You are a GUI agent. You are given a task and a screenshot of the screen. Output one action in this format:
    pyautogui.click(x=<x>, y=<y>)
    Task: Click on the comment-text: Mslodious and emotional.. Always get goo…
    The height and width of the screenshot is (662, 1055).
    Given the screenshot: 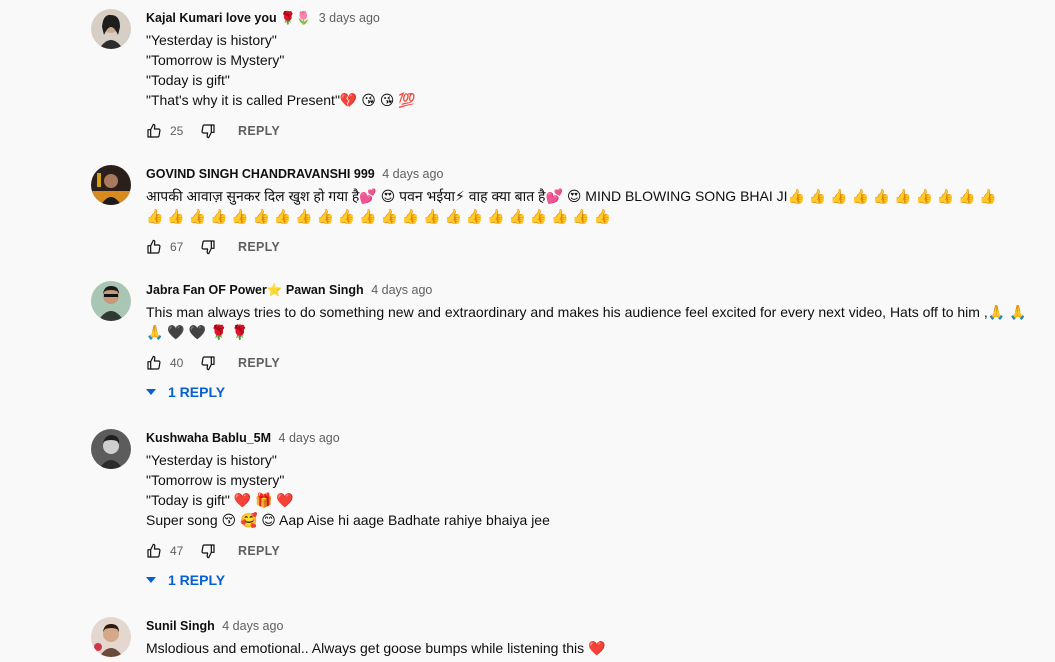 What is the action you would take?
    pyautogui.click(x=591, y=648)
    